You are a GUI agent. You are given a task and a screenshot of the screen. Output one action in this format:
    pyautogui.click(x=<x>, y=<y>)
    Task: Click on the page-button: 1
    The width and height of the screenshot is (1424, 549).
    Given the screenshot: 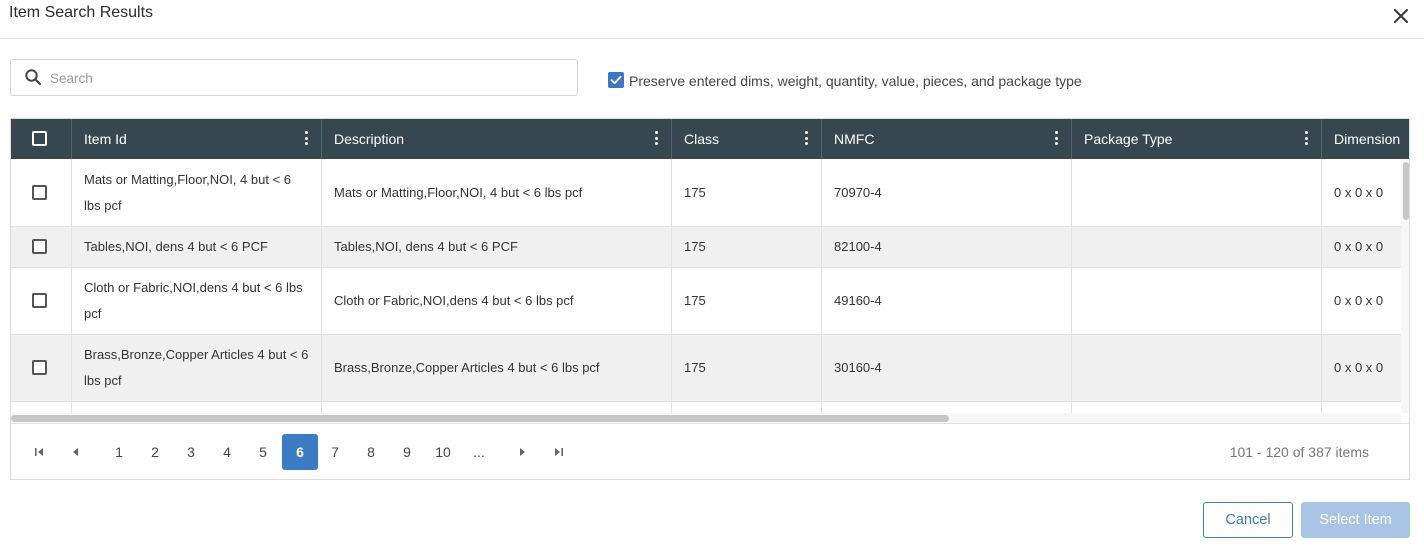 What is the action you would take?
    pyautogui.click(x=119, y=452)
    